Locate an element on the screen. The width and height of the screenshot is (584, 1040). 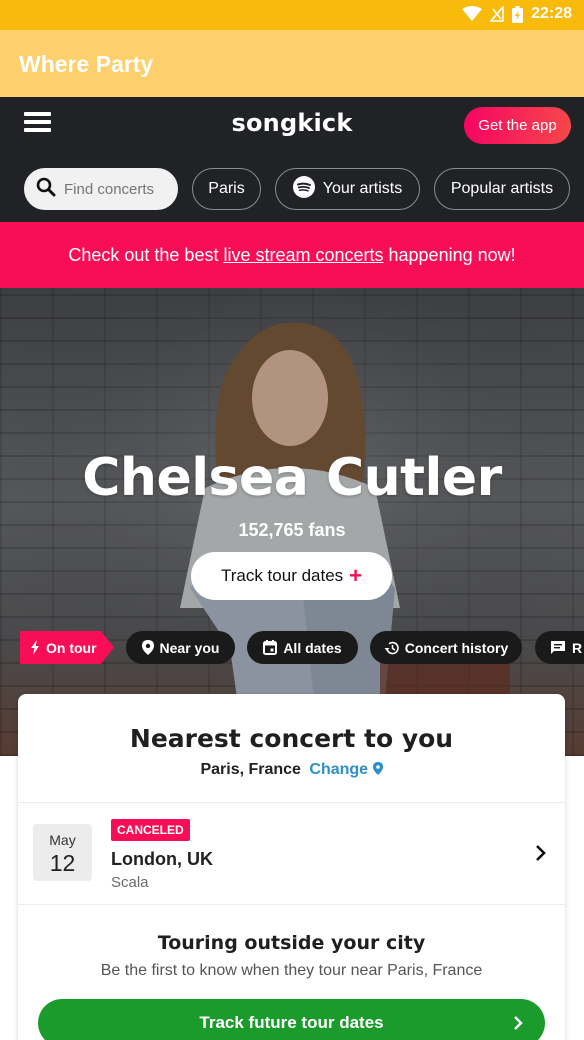
event-date: May 12 is located at coordinates (62, 852).